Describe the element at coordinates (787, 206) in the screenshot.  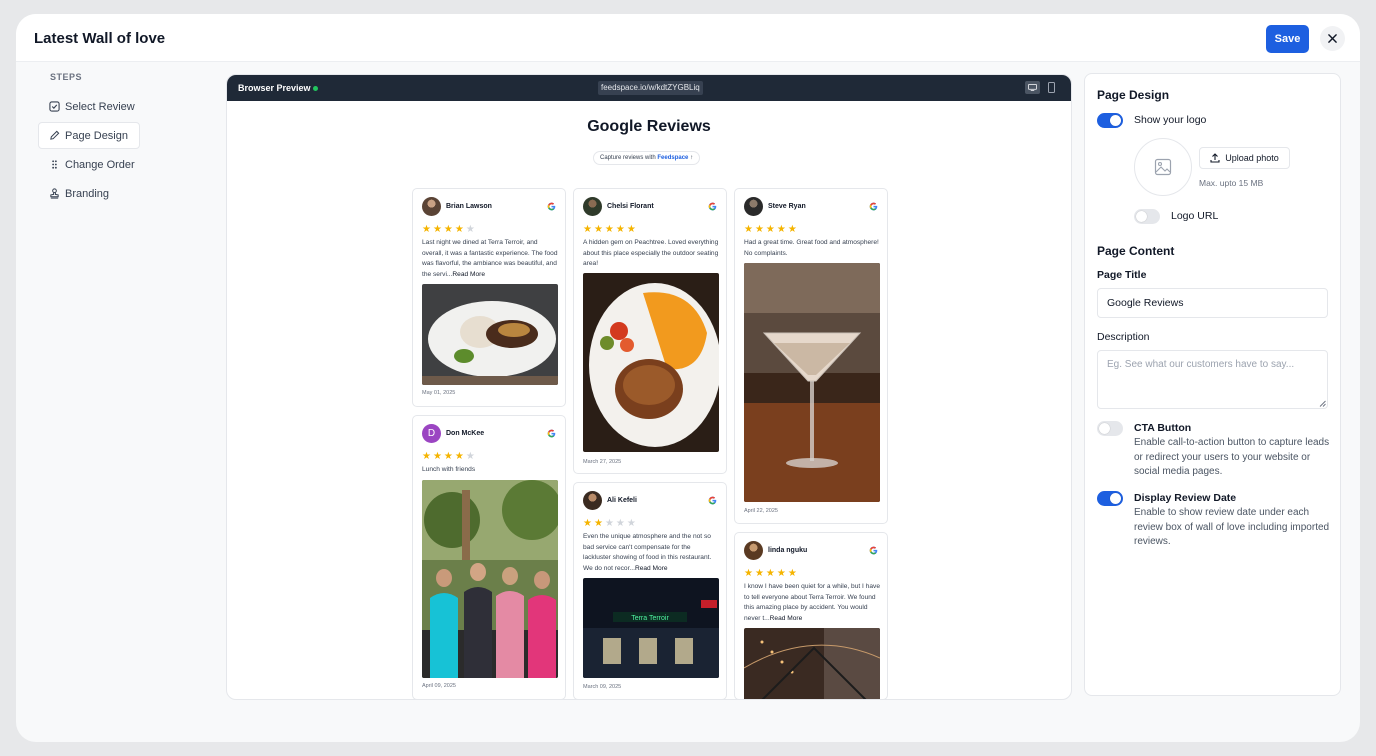
I see `reviewer-name: Steve Ryan` at that location.